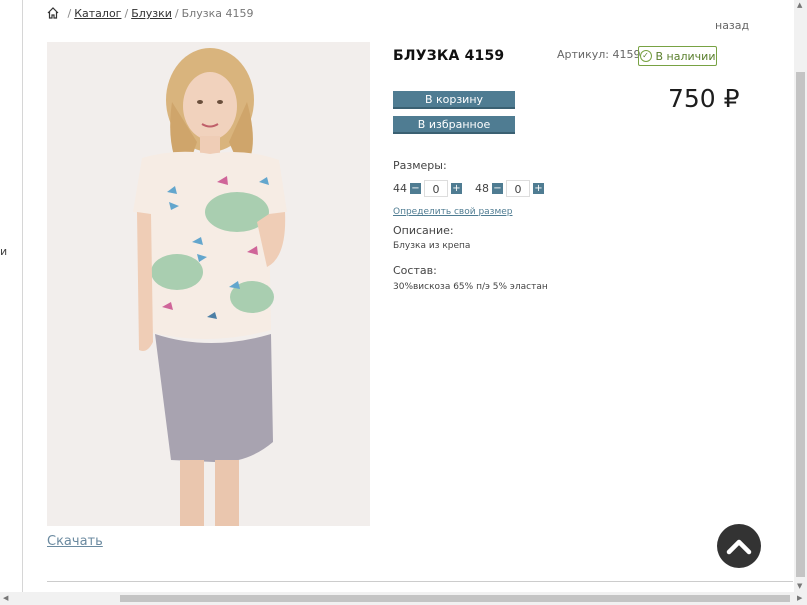 This screenshot has height=605, width=807. What do you see at coordinates (454, 125) in the screenshot?
I see `add-to-favorites-button: В избранное` at bounding box center [454, 125].